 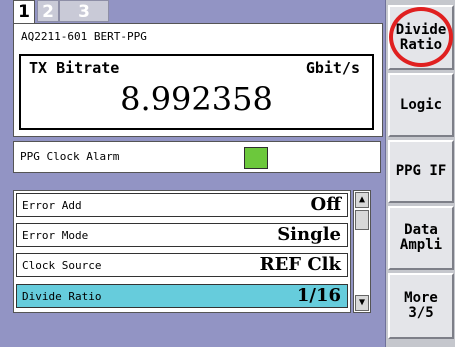 What do you see at coordinates (62, 265) in the screenshot?
I see `setting-label: Clock Source` at bounding box center [62, 265].